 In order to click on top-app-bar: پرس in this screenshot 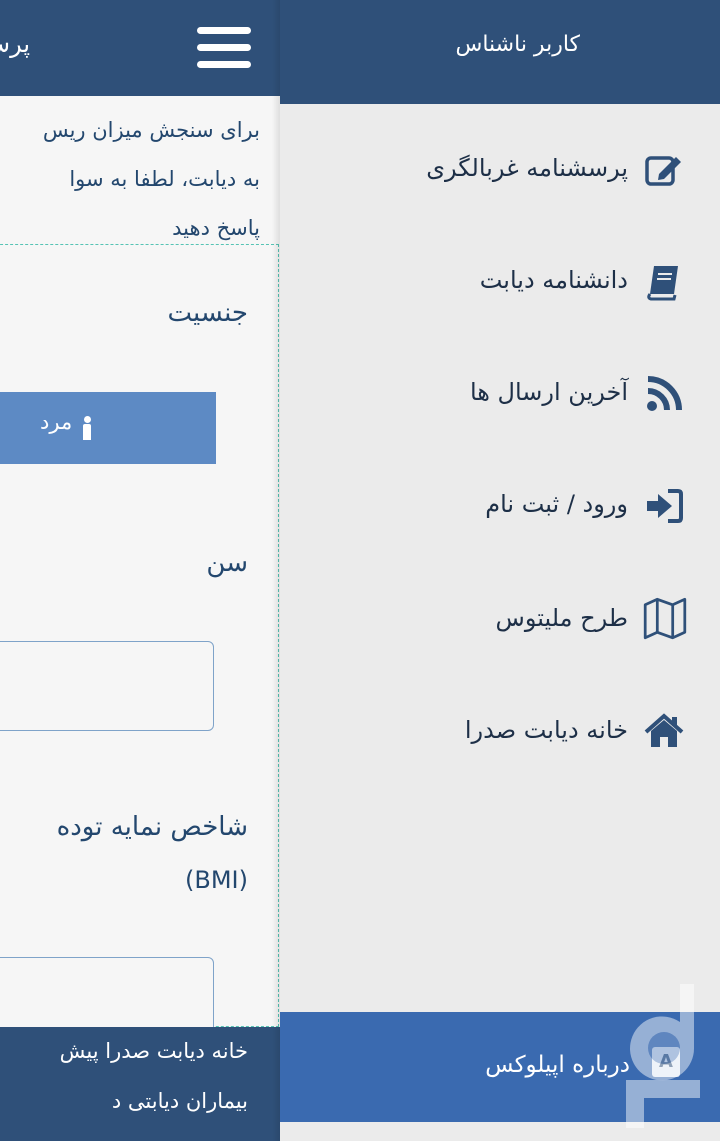, I will do `click(140, 48)`.